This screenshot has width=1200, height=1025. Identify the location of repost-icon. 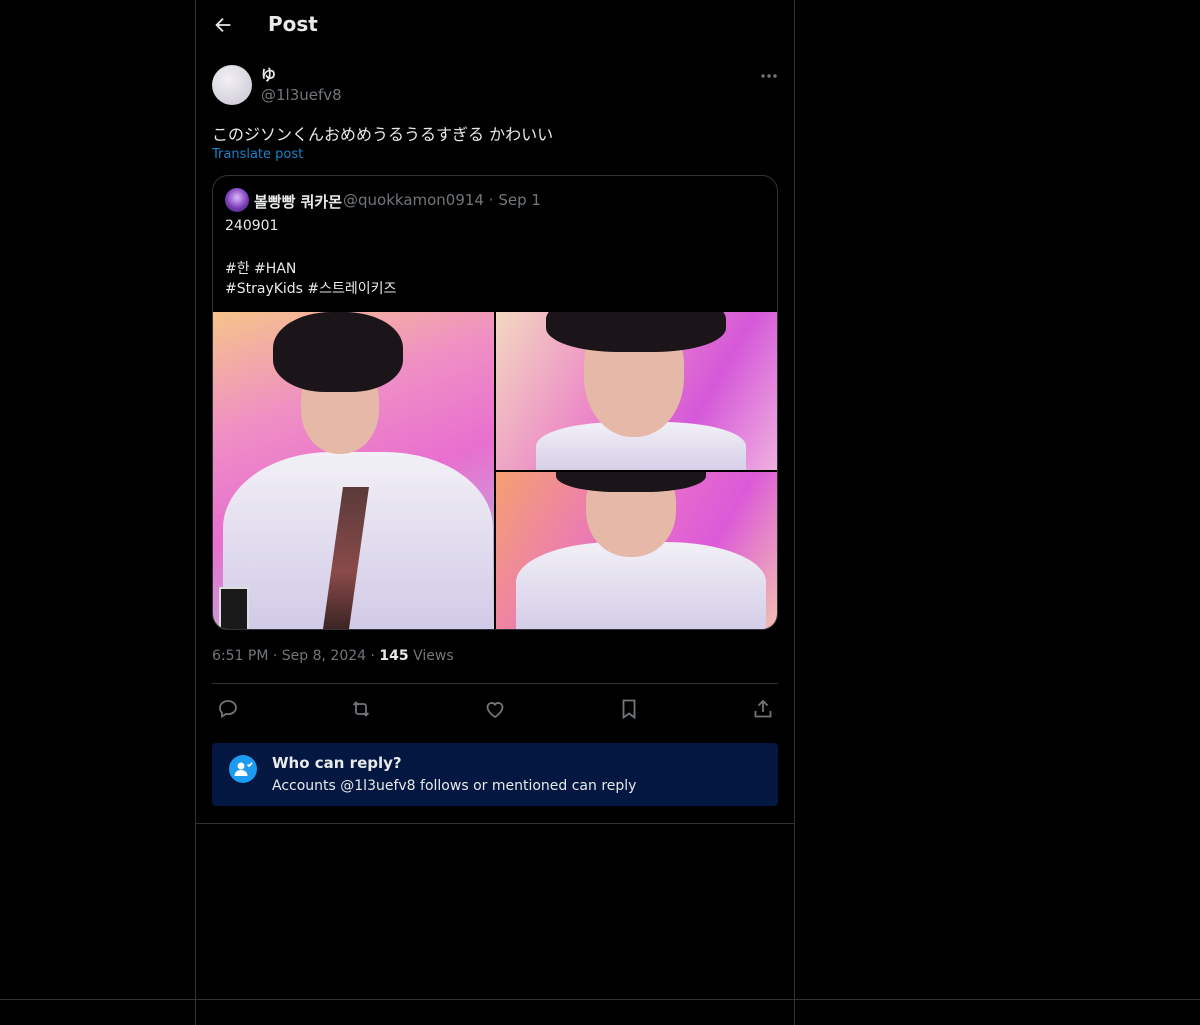
(361, 709).